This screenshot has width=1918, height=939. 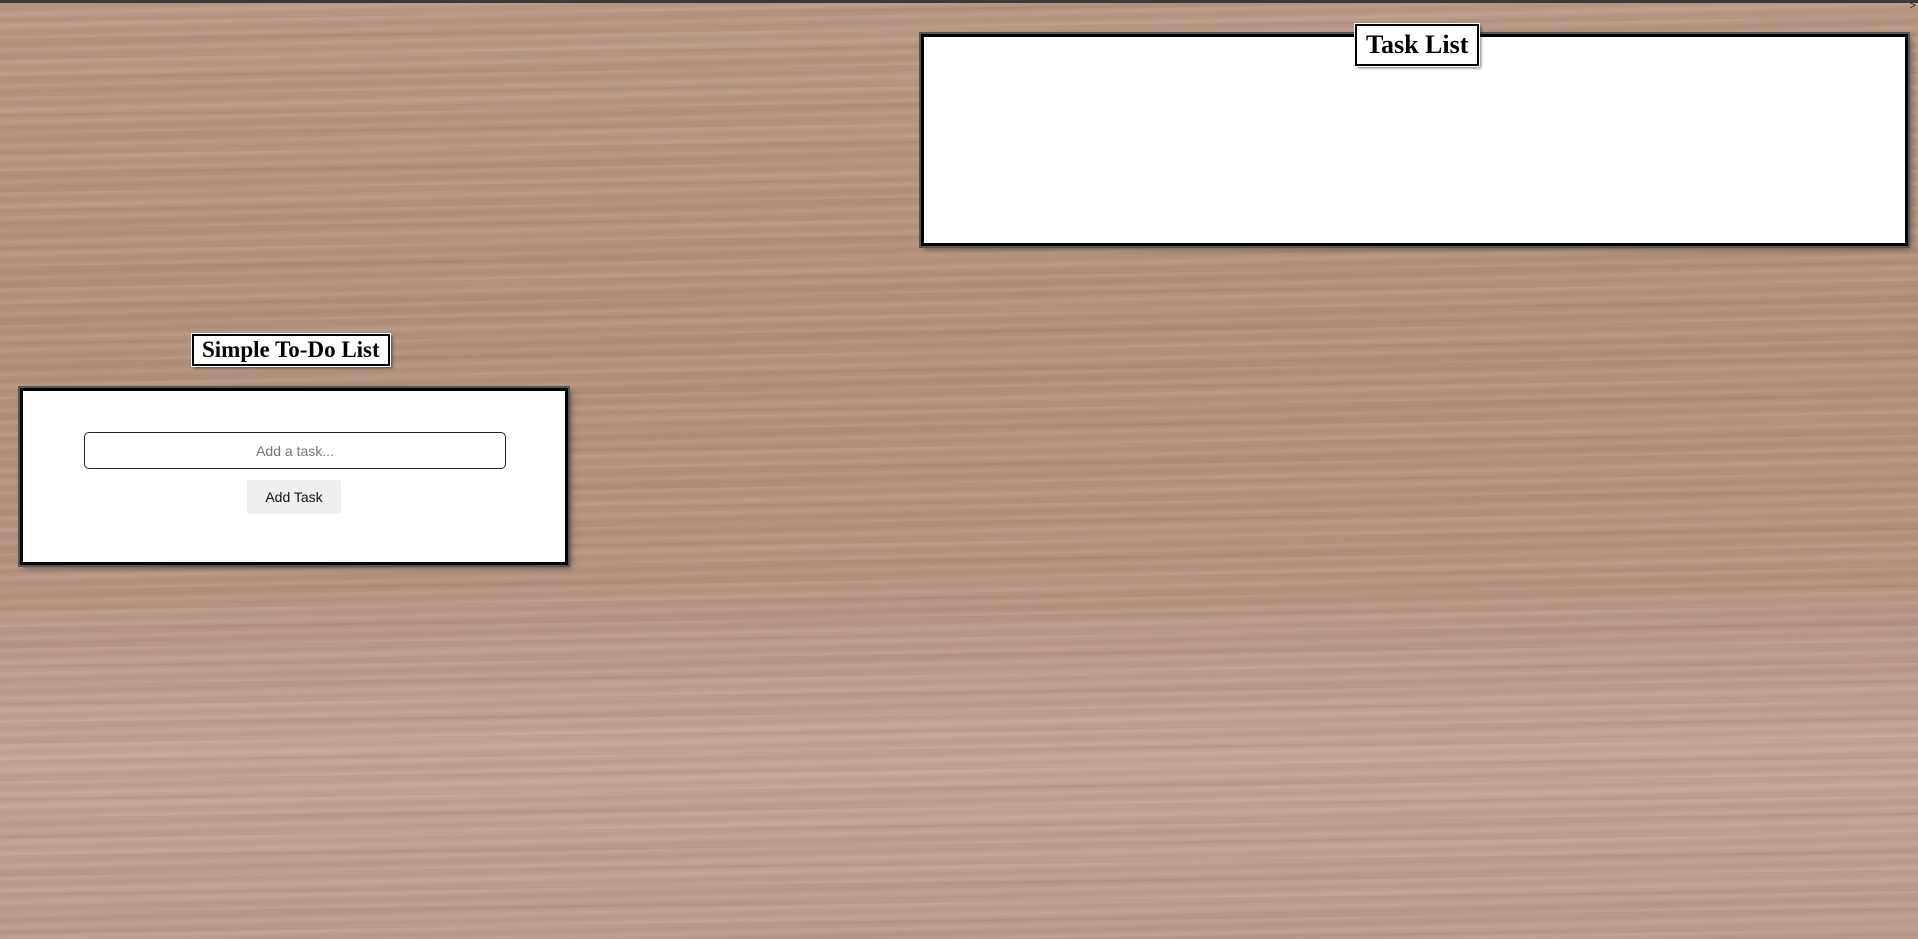 What do you see at coordinates (1417, 45) in the screenshot?
I see `task-list-title: Task List` at bounding box center [1417, 45].